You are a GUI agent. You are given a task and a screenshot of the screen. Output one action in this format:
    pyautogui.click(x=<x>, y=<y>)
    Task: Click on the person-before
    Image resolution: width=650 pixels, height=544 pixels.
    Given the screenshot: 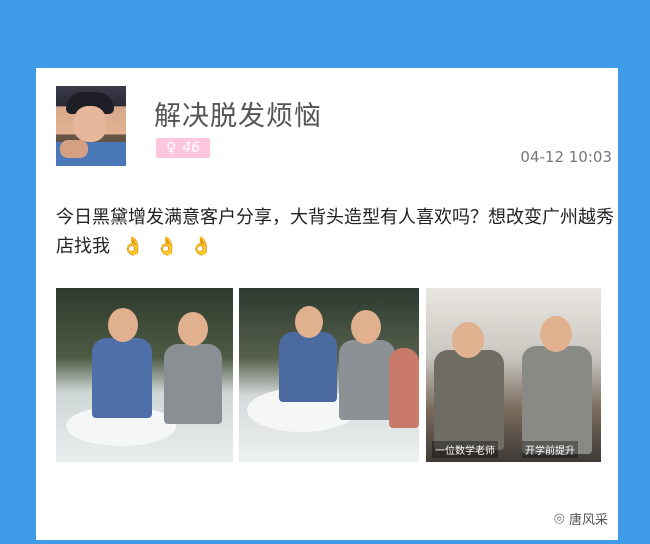 What is the action you would take?
    pyautogui.click(x=469, y=400)
    